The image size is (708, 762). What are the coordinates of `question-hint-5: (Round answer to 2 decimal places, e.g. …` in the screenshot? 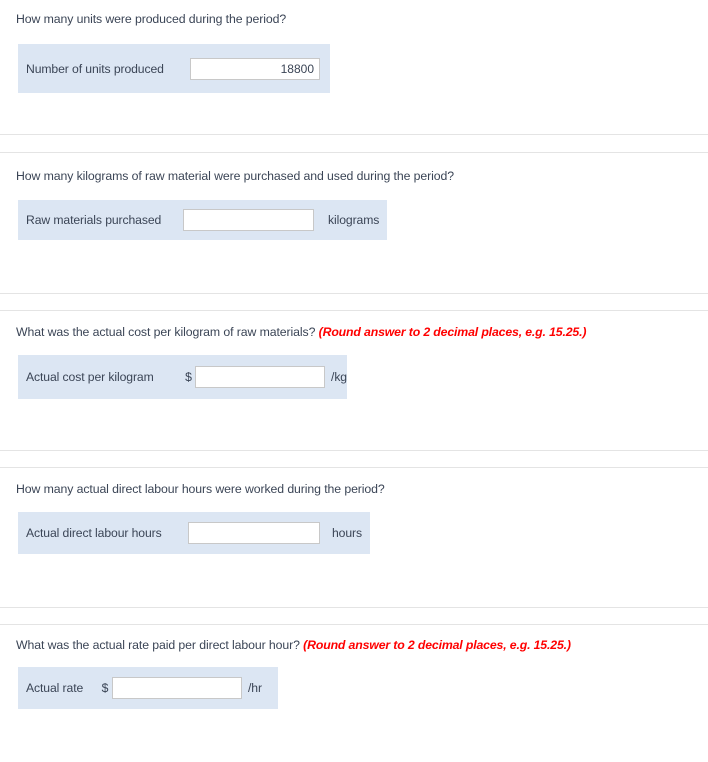 It's located at (437, 645).